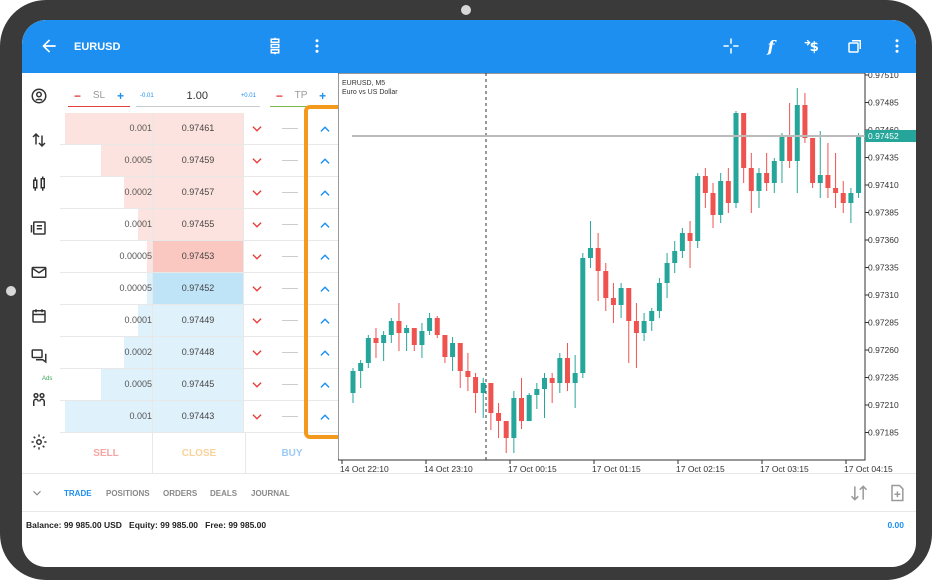 This screenshot has height=580, width=932. What do you see at coordinates (138, 160) in the screenshot?
I see `dom-volume: 0.0005` at bounding box center [138, 160].